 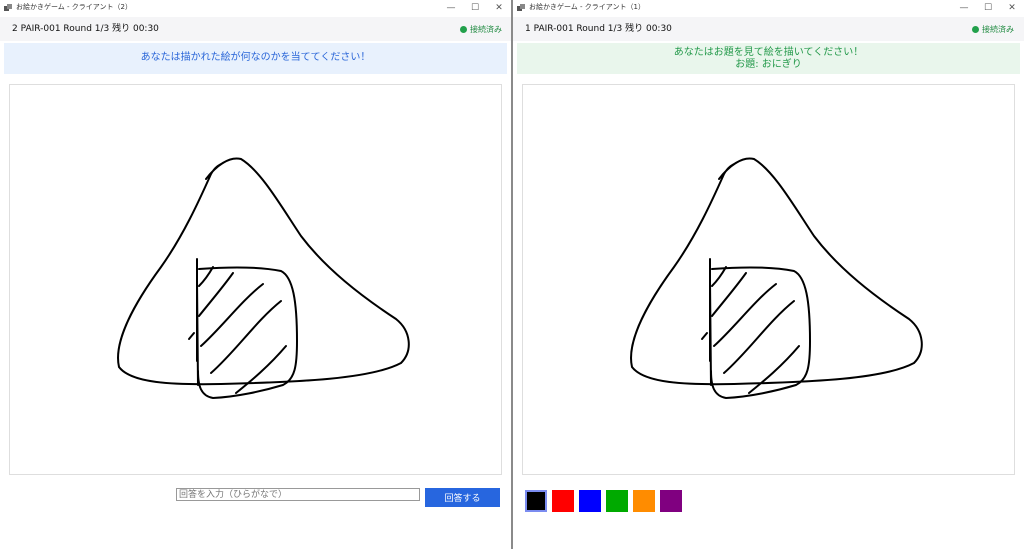 What do you see at coordinates (587, 7) in the screenshot?
I see `window-title: お絵かきゲーム - クライアント（1）` at bounding box center [587, 7].